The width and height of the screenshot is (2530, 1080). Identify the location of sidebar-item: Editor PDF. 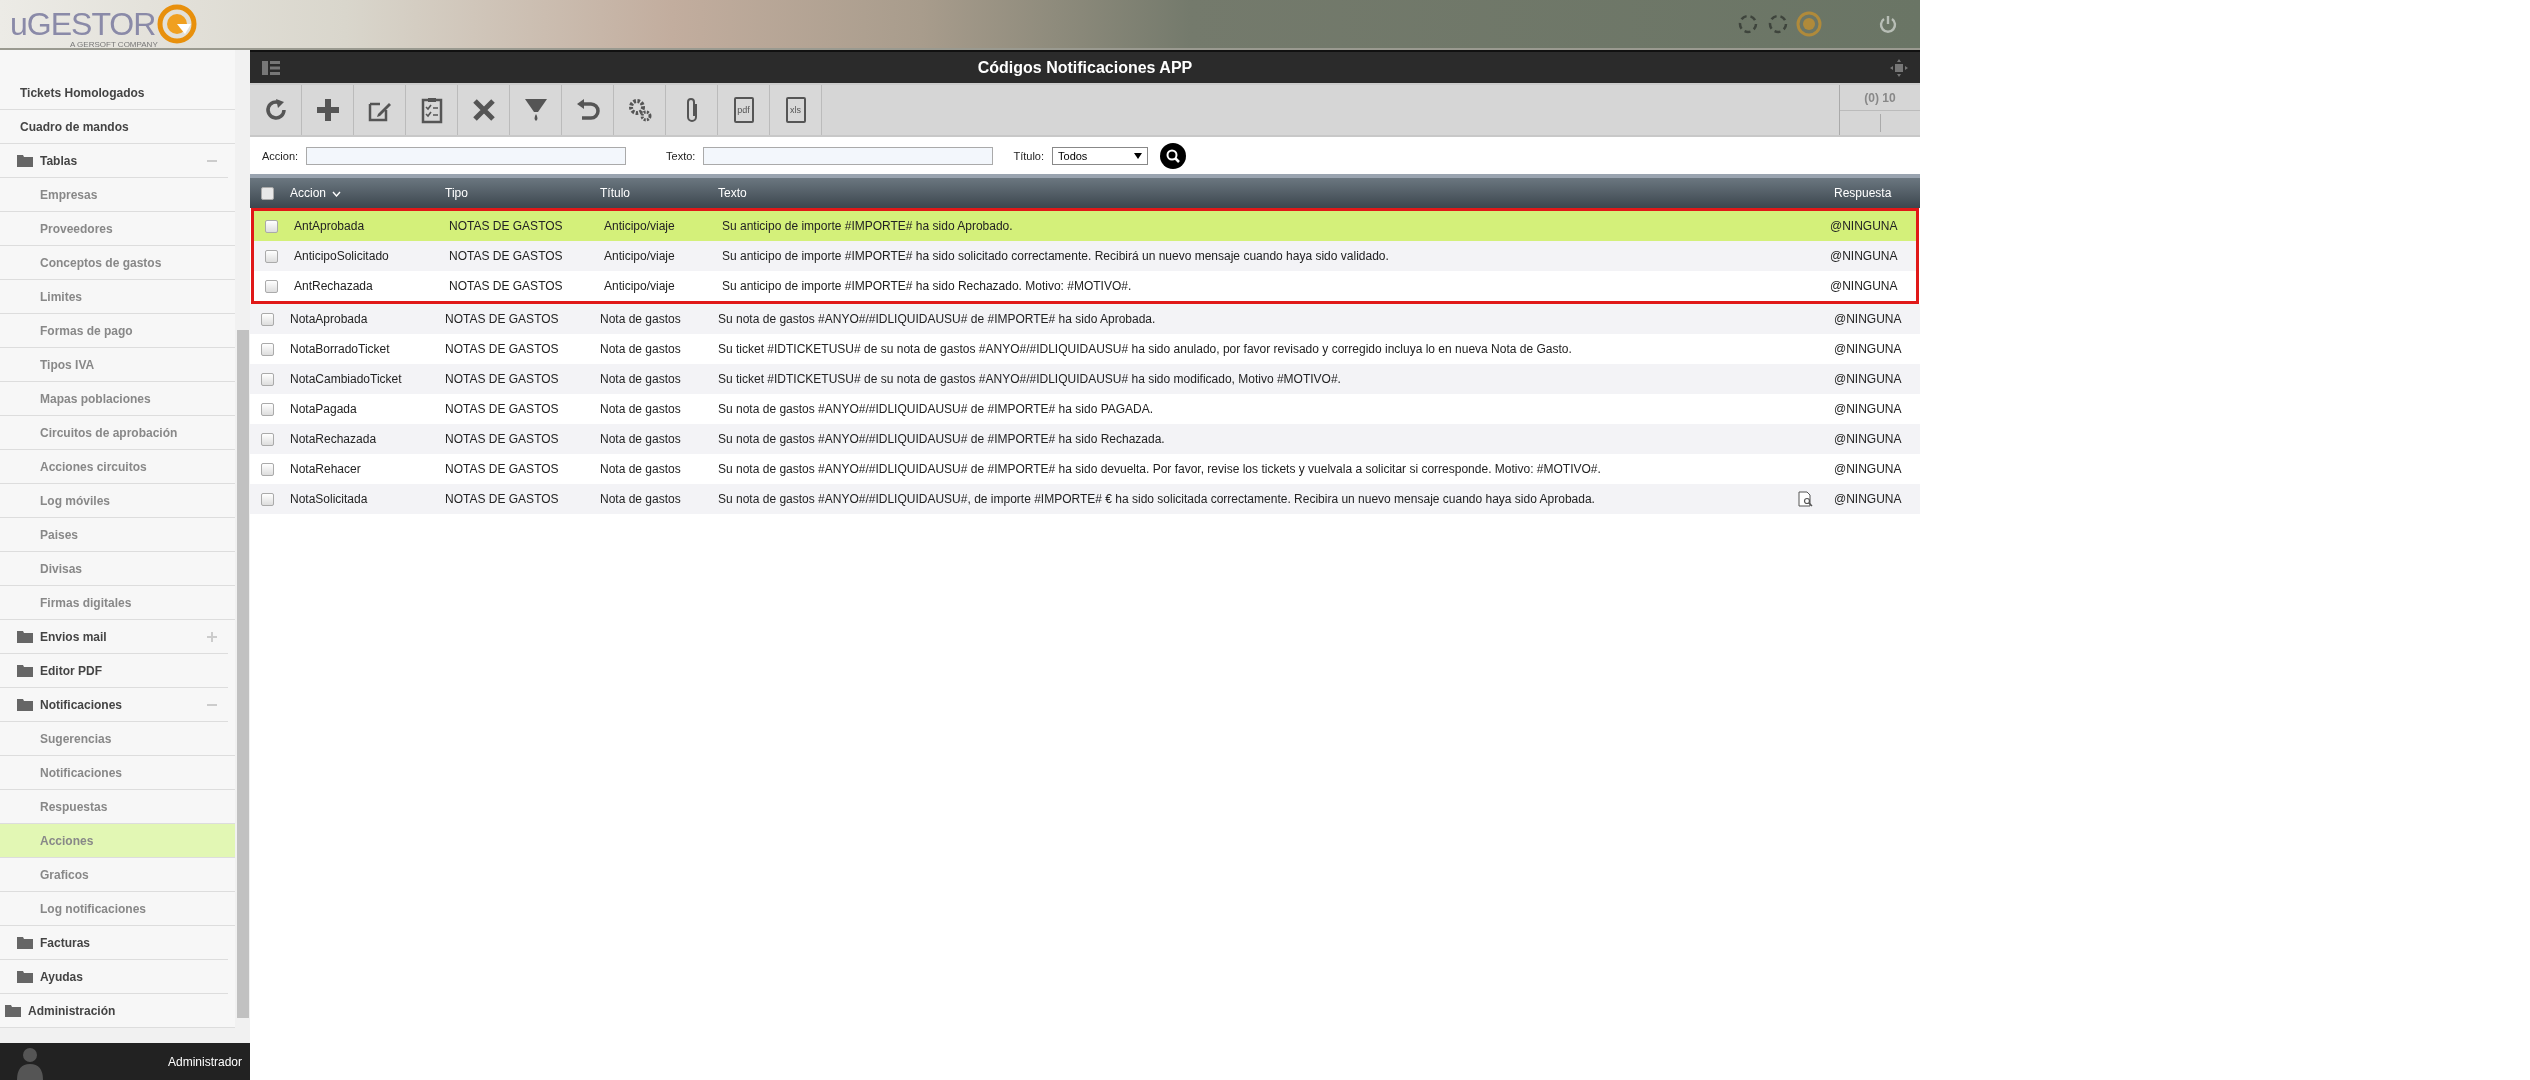
(114, 671).